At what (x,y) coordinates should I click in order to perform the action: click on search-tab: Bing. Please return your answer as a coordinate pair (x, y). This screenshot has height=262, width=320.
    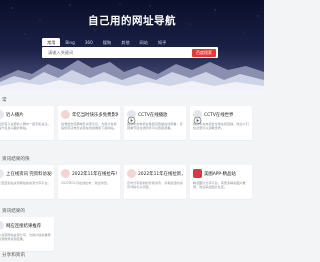
    Looking at the image, I should click on (69, 42).